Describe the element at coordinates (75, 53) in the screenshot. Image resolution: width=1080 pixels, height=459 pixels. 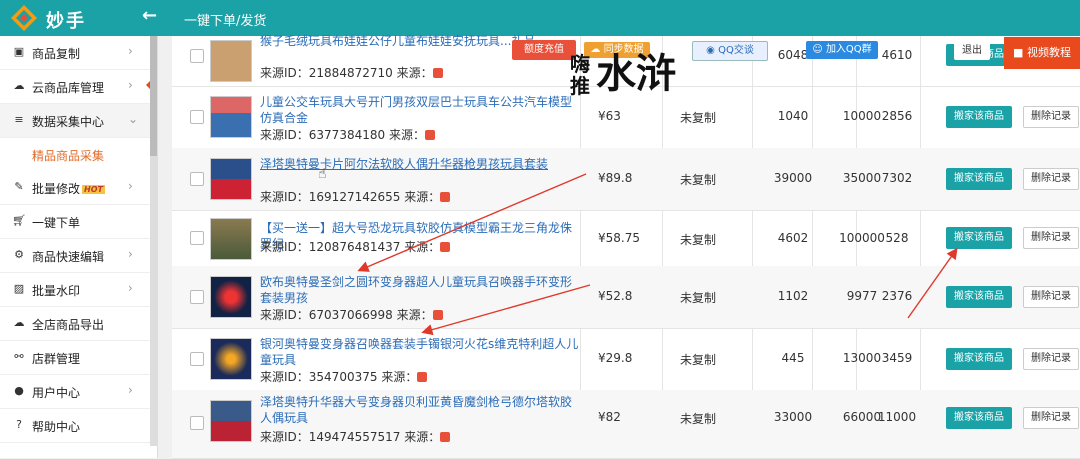
I see `sidebar-item-copy: ▣ 商品复制 ›` at that location.